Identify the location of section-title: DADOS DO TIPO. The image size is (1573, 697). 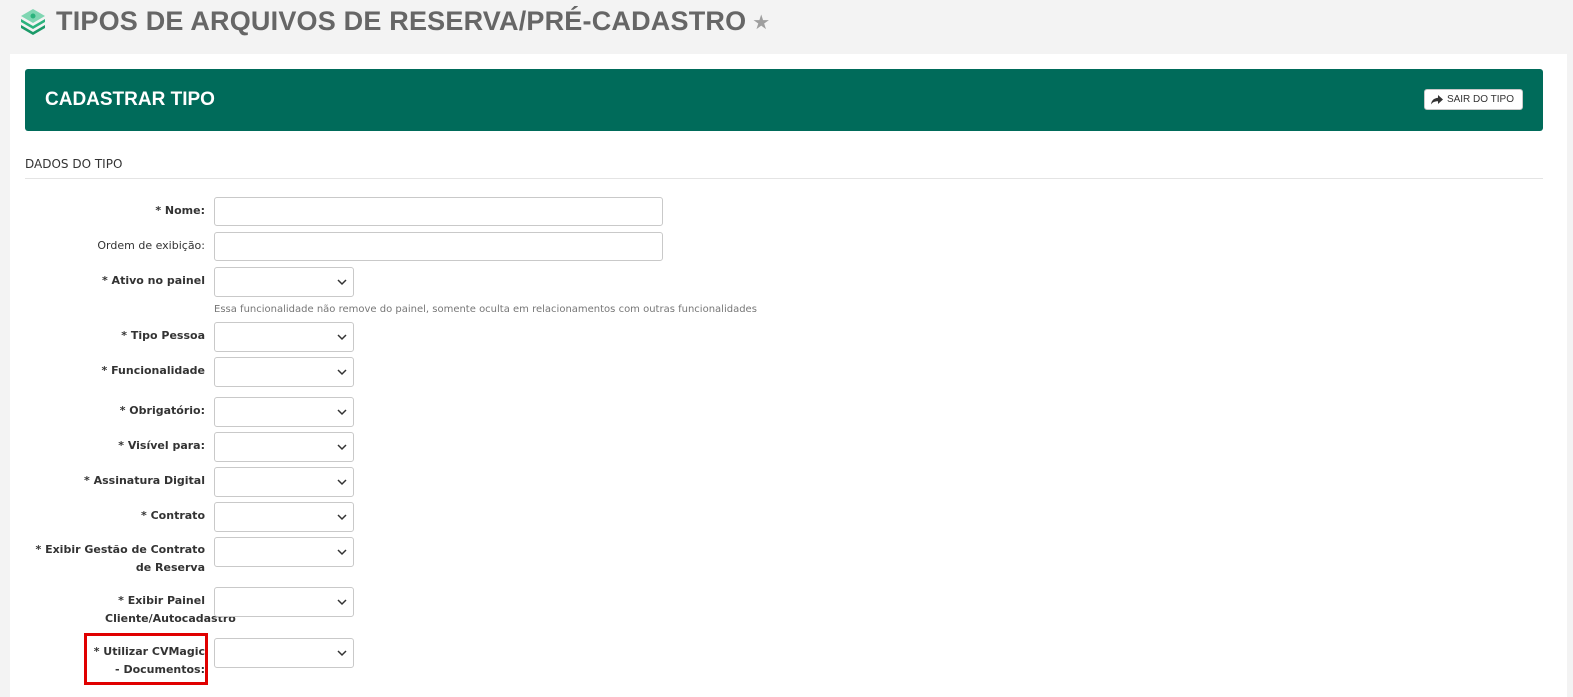
(784, 168).